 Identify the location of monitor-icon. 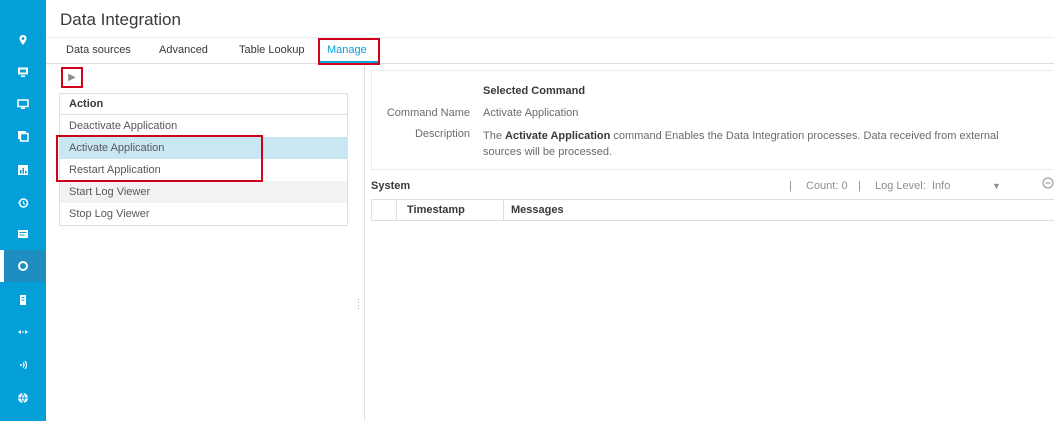
(23, 72).